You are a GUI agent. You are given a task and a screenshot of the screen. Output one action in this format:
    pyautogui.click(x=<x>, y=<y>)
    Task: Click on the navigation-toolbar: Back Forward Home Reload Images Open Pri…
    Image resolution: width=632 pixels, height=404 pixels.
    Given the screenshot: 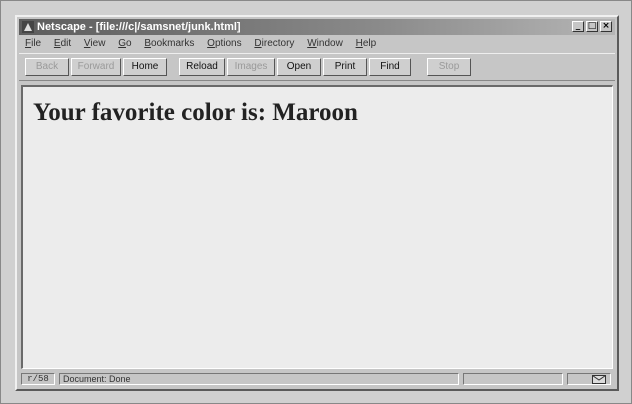 What is the action you would take?
    pyautogui.click(x=317, y=67)
    